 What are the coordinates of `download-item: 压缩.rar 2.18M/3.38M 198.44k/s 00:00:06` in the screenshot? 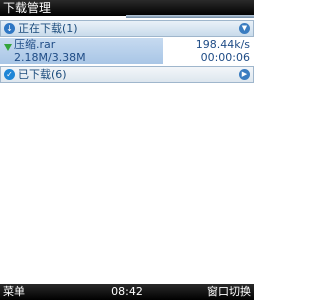 It's located at (127, 51).